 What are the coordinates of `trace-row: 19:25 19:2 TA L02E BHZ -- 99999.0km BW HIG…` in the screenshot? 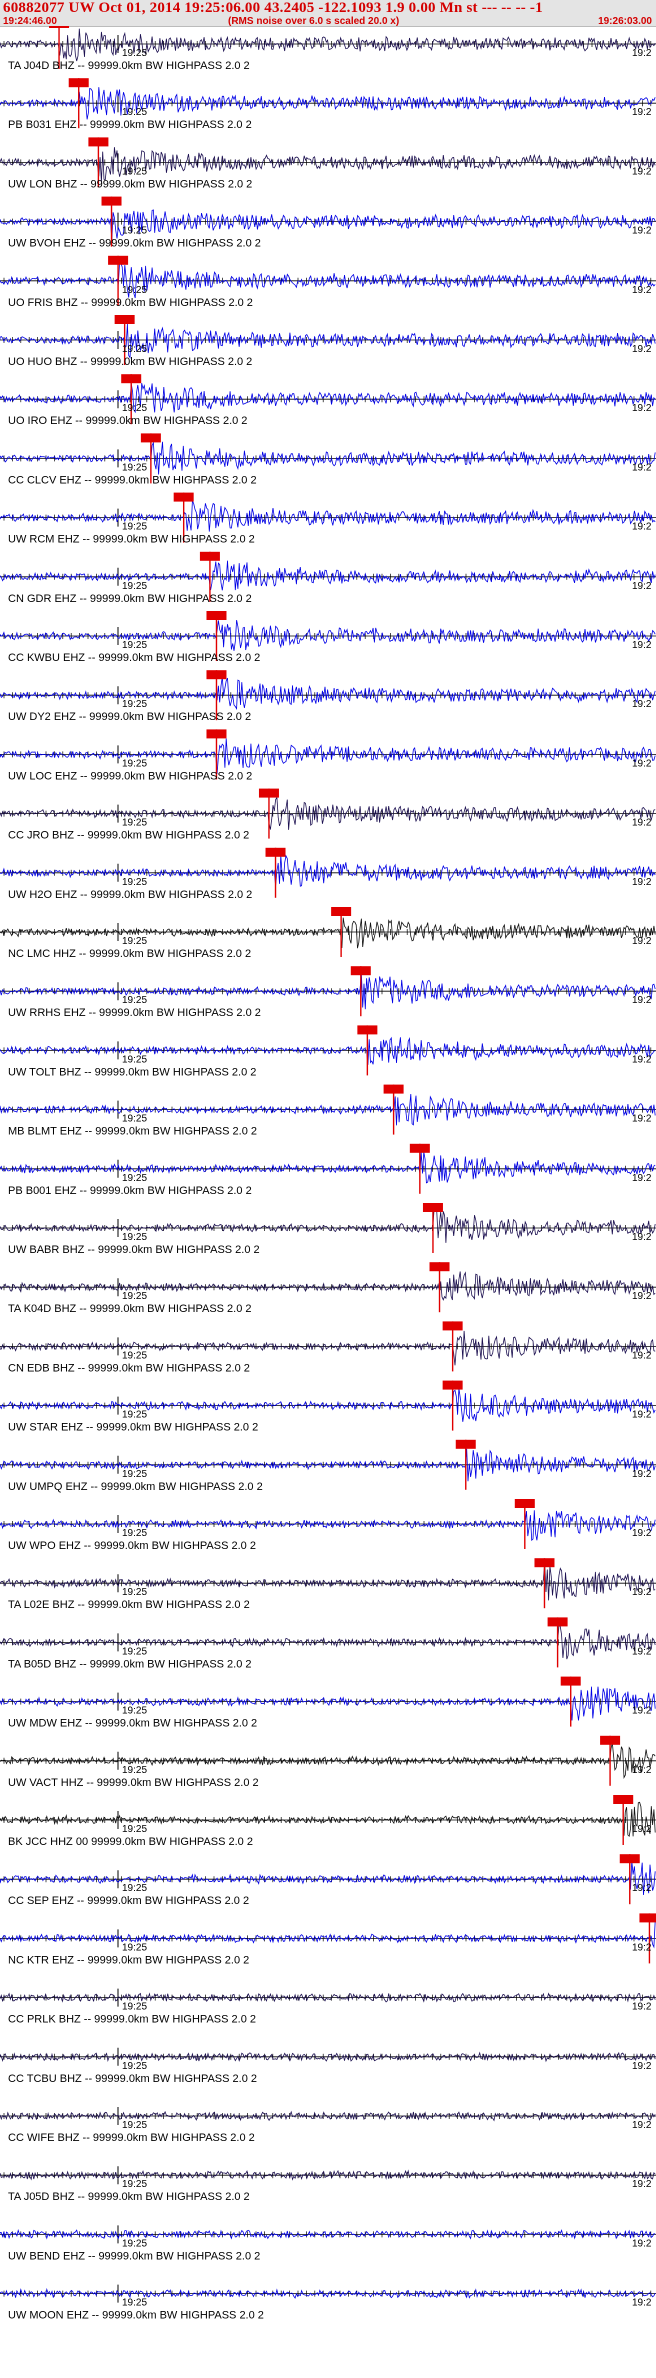 It's located at (328, 1584).